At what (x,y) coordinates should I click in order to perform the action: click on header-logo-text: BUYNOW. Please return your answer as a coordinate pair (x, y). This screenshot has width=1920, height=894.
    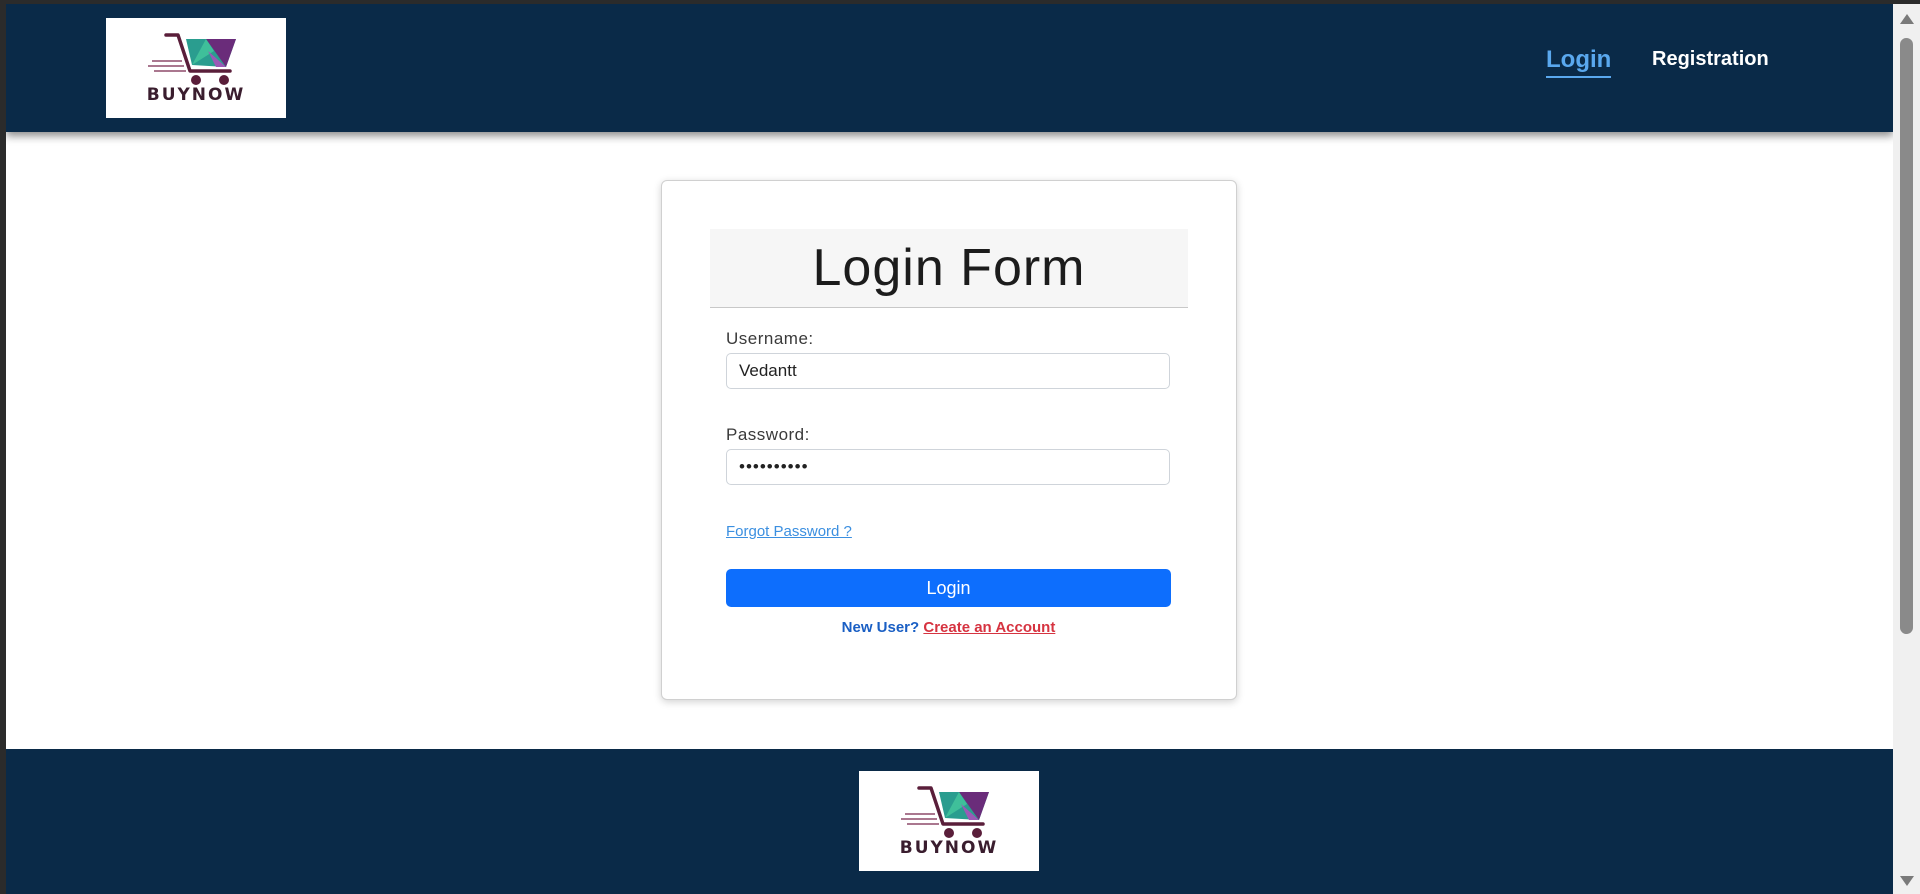
    Looking at the image, I should click on (196, 95).